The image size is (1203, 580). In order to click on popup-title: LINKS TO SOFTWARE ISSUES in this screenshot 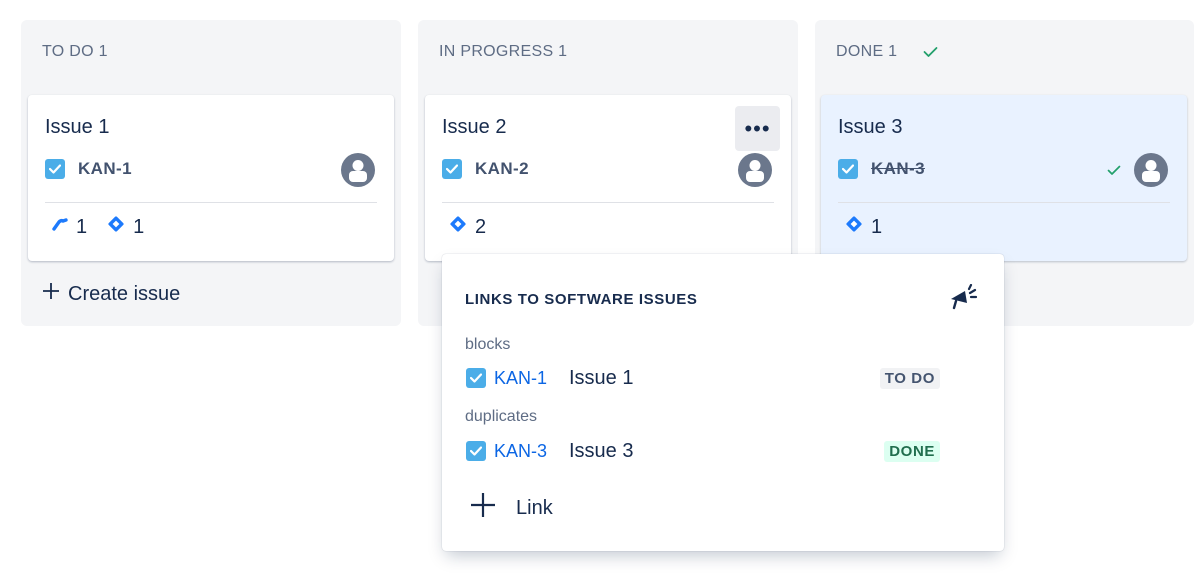, I will do `click(581, 299)`.